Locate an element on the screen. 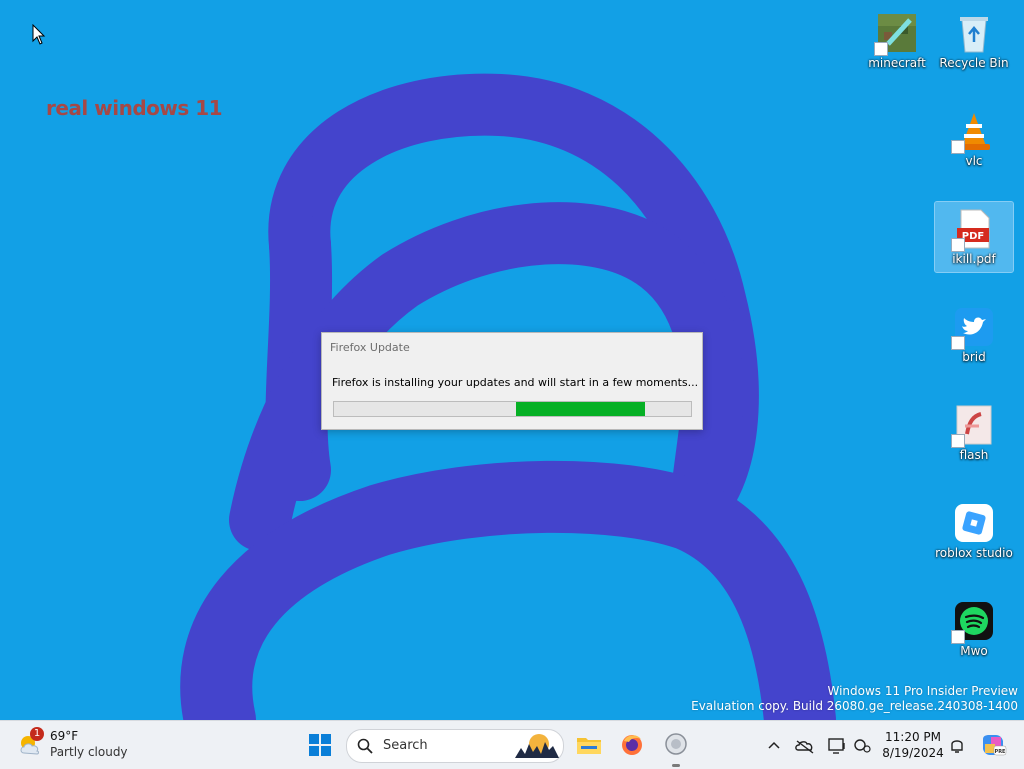  notifications-bell-icon is located at coordinates (957, 746).